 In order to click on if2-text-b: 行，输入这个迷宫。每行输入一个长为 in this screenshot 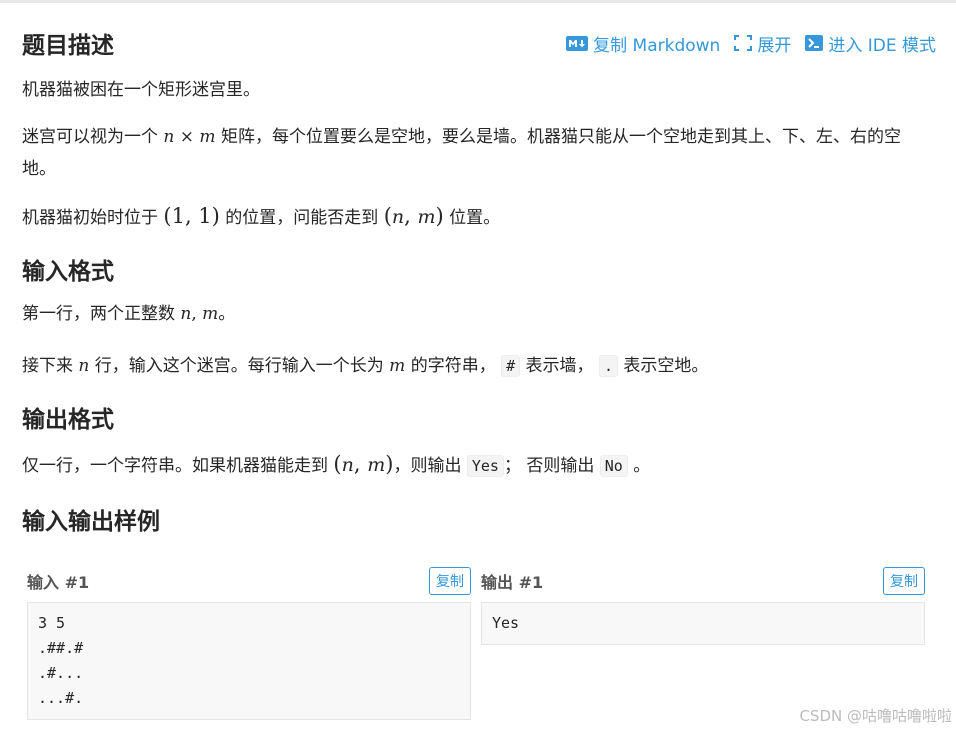, I will do `click(239, 366)`.